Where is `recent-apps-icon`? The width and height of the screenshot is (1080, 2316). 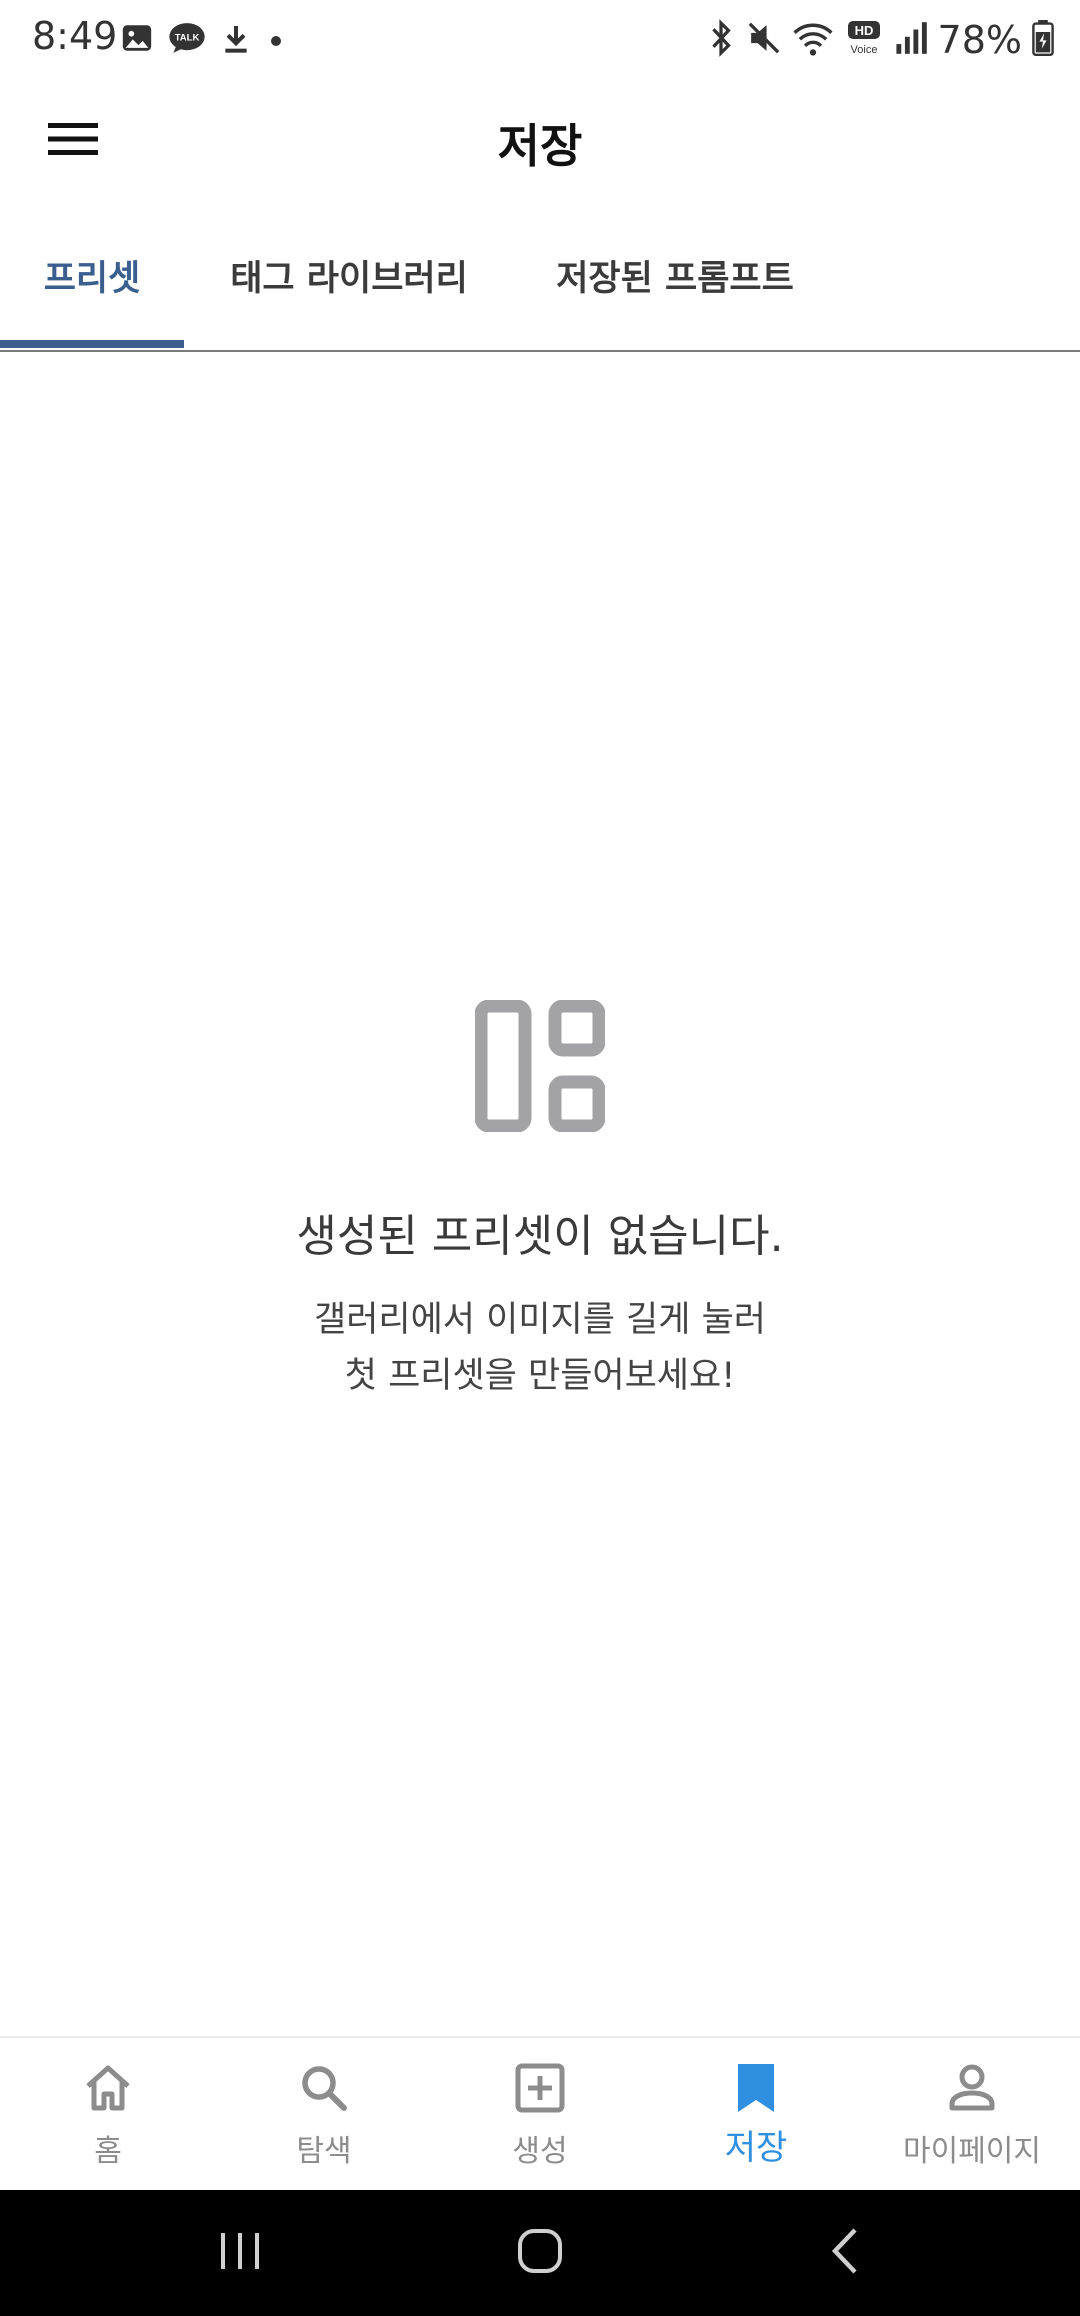 recent-apps-icon is located at coordinates (240, 2253).